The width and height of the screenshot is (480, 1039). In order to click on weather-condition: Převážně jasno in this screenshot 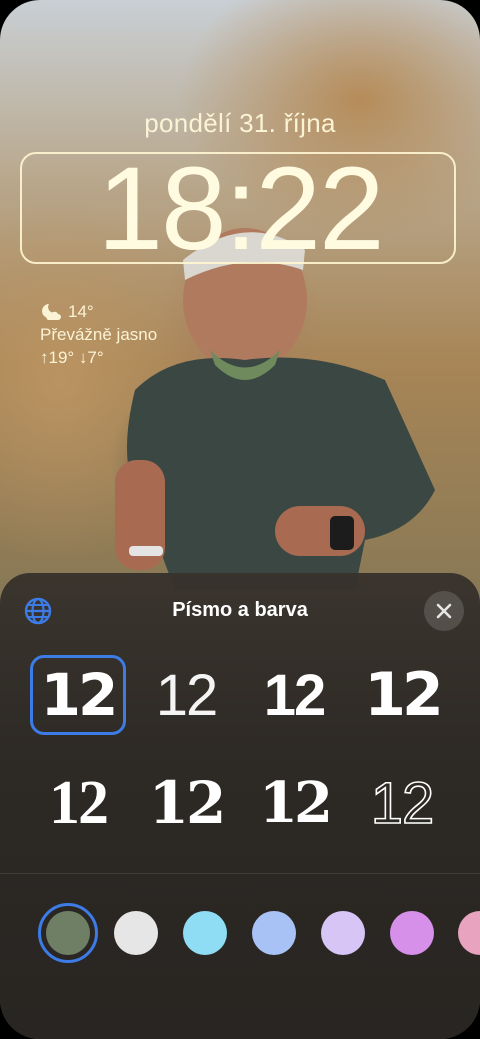, I will do `click(99, 334)`.